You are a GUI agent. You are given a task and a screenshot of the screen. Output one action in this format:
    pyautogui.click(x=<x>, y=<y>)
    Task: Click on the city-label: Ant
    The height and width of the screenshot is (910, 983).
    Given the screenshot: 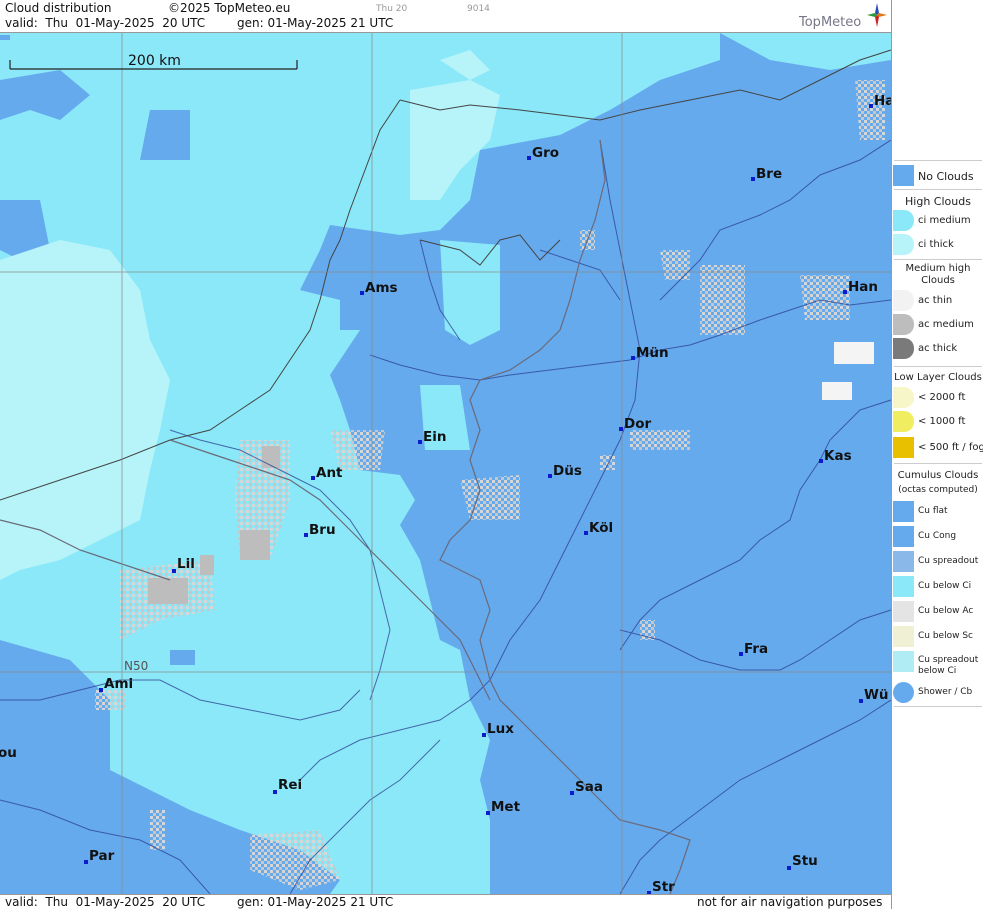 What is the action you would take?
    pyautogui.click(x=329, y=473)
    